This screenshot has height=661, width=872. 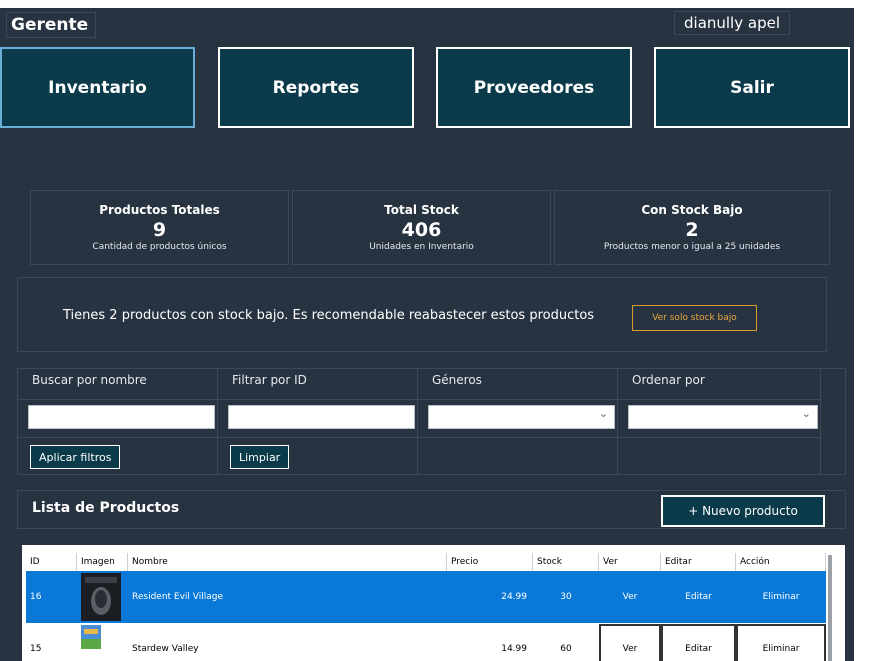 I want to click on window-top-edge, so click(x=436, y=4).